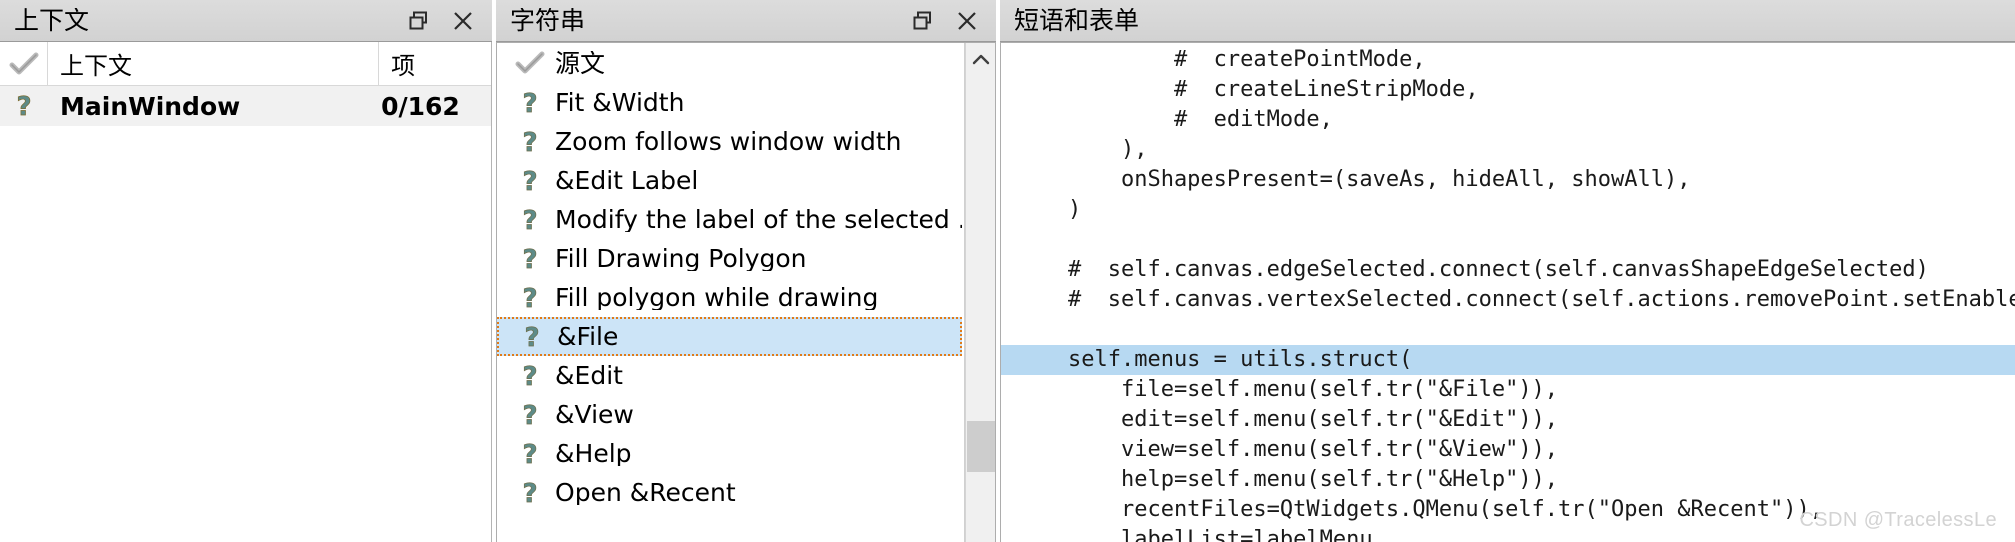 The width and height of the screenshot is (2015, 542). I want to click on question-mark-icon: ? ?, so click(24, 106).